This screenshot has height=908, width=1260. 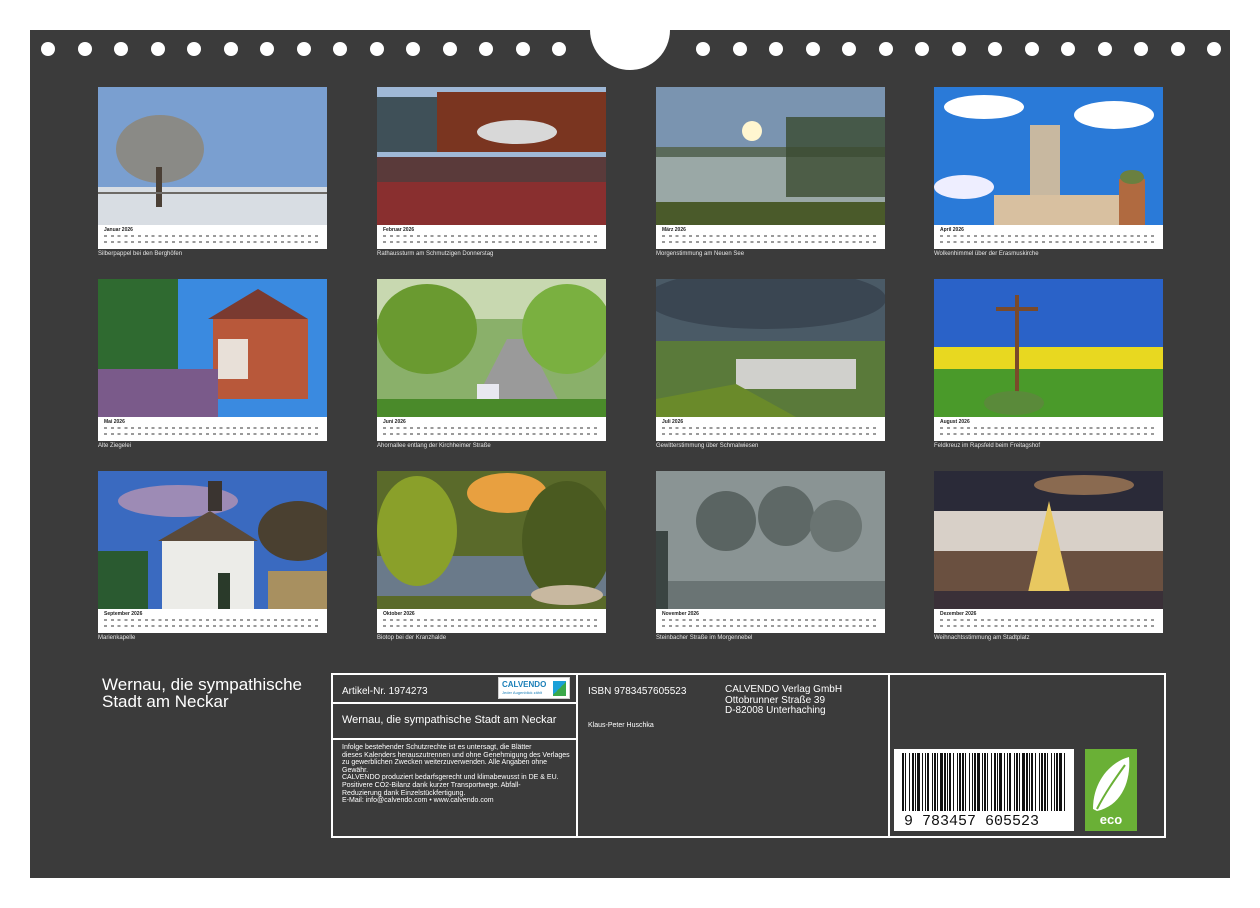 I want to click on author: Klaus-Peter Huschka, so click(x=621, y=725).